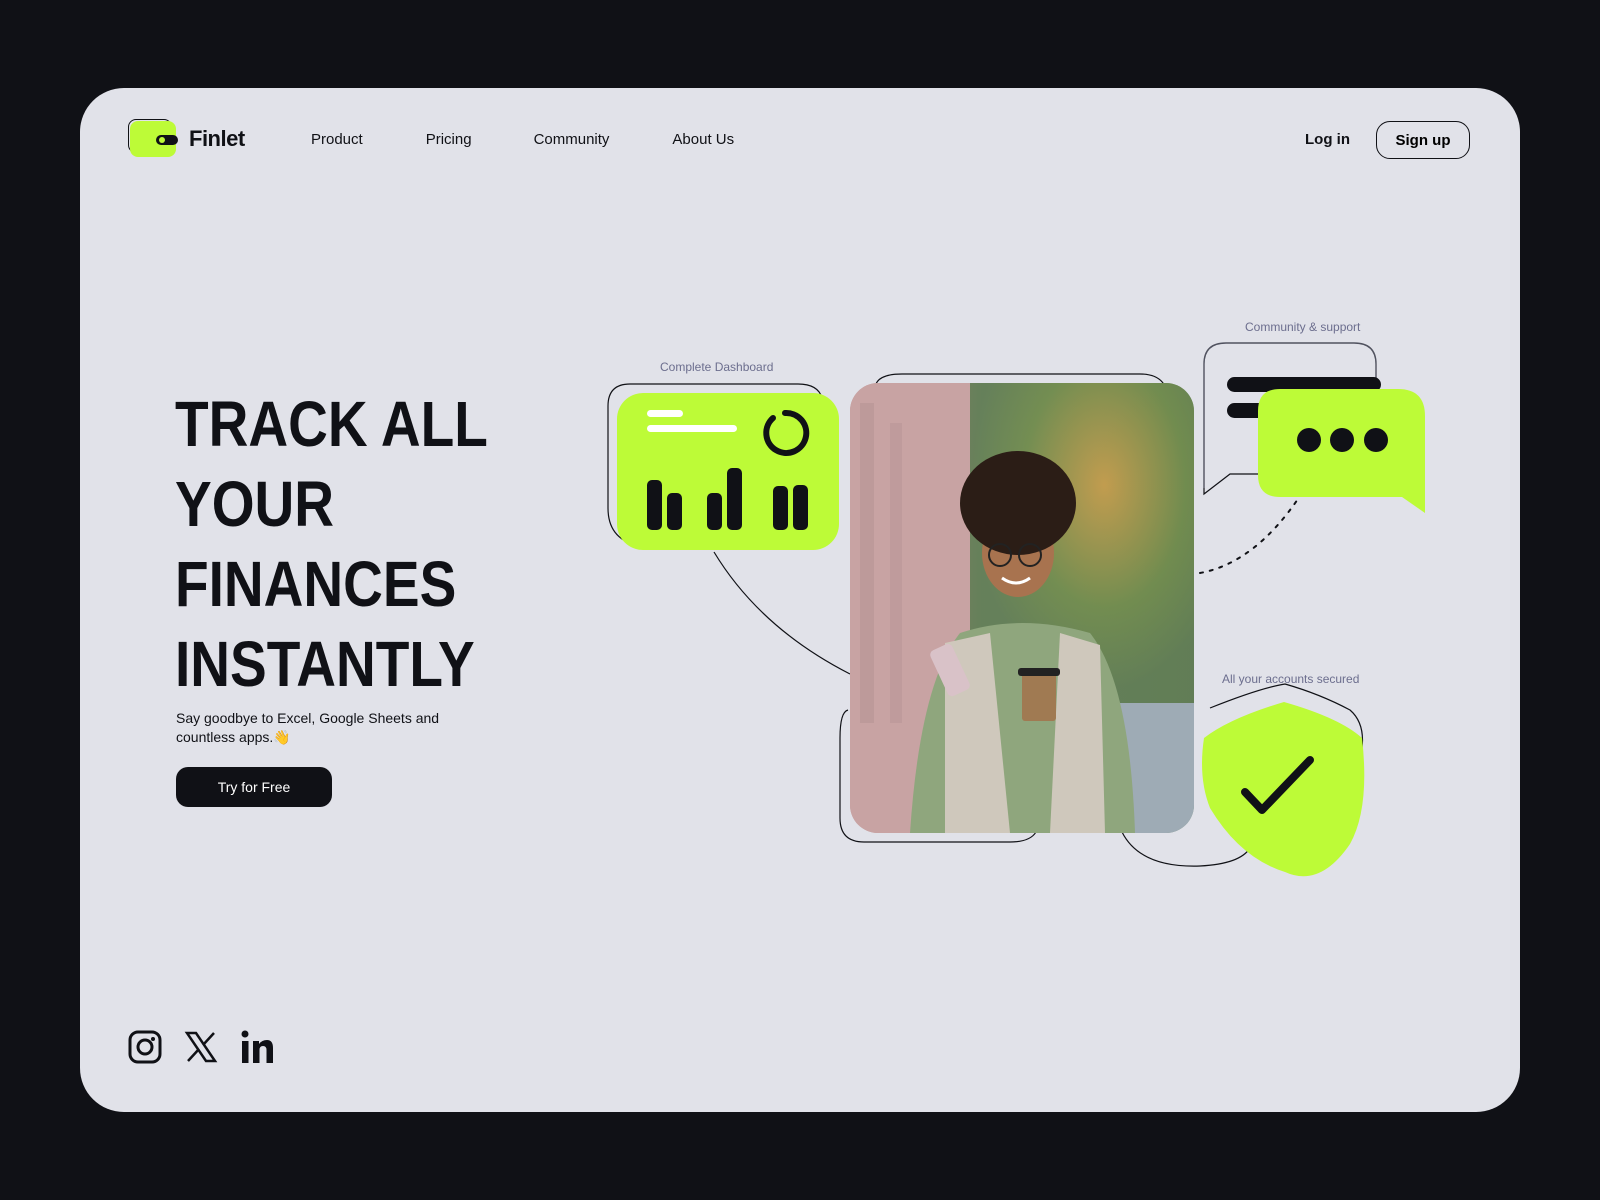  I want to click on social-links, so click(201, 1047).